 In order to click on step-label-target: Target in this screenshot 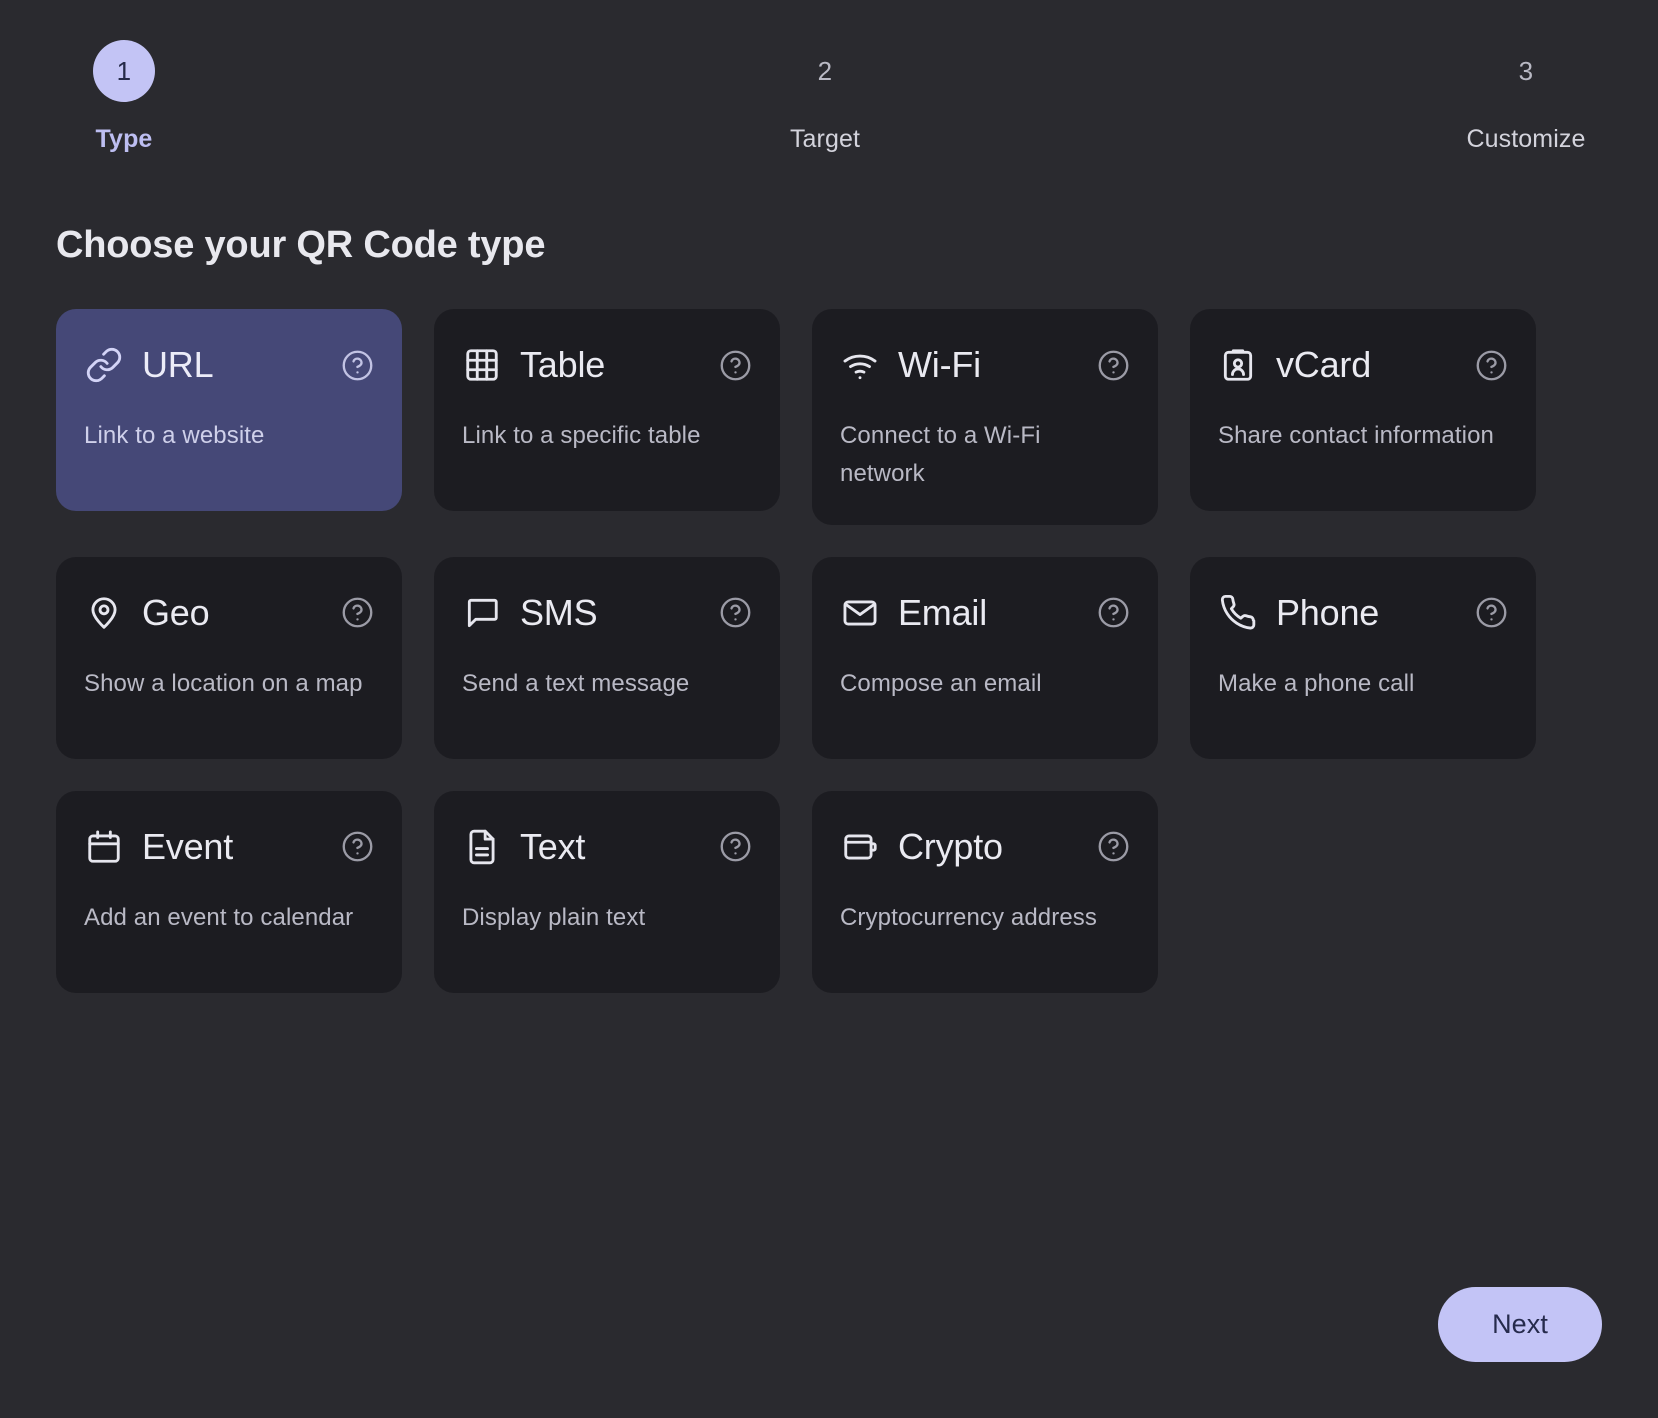, I will do `click(825, 139)`.